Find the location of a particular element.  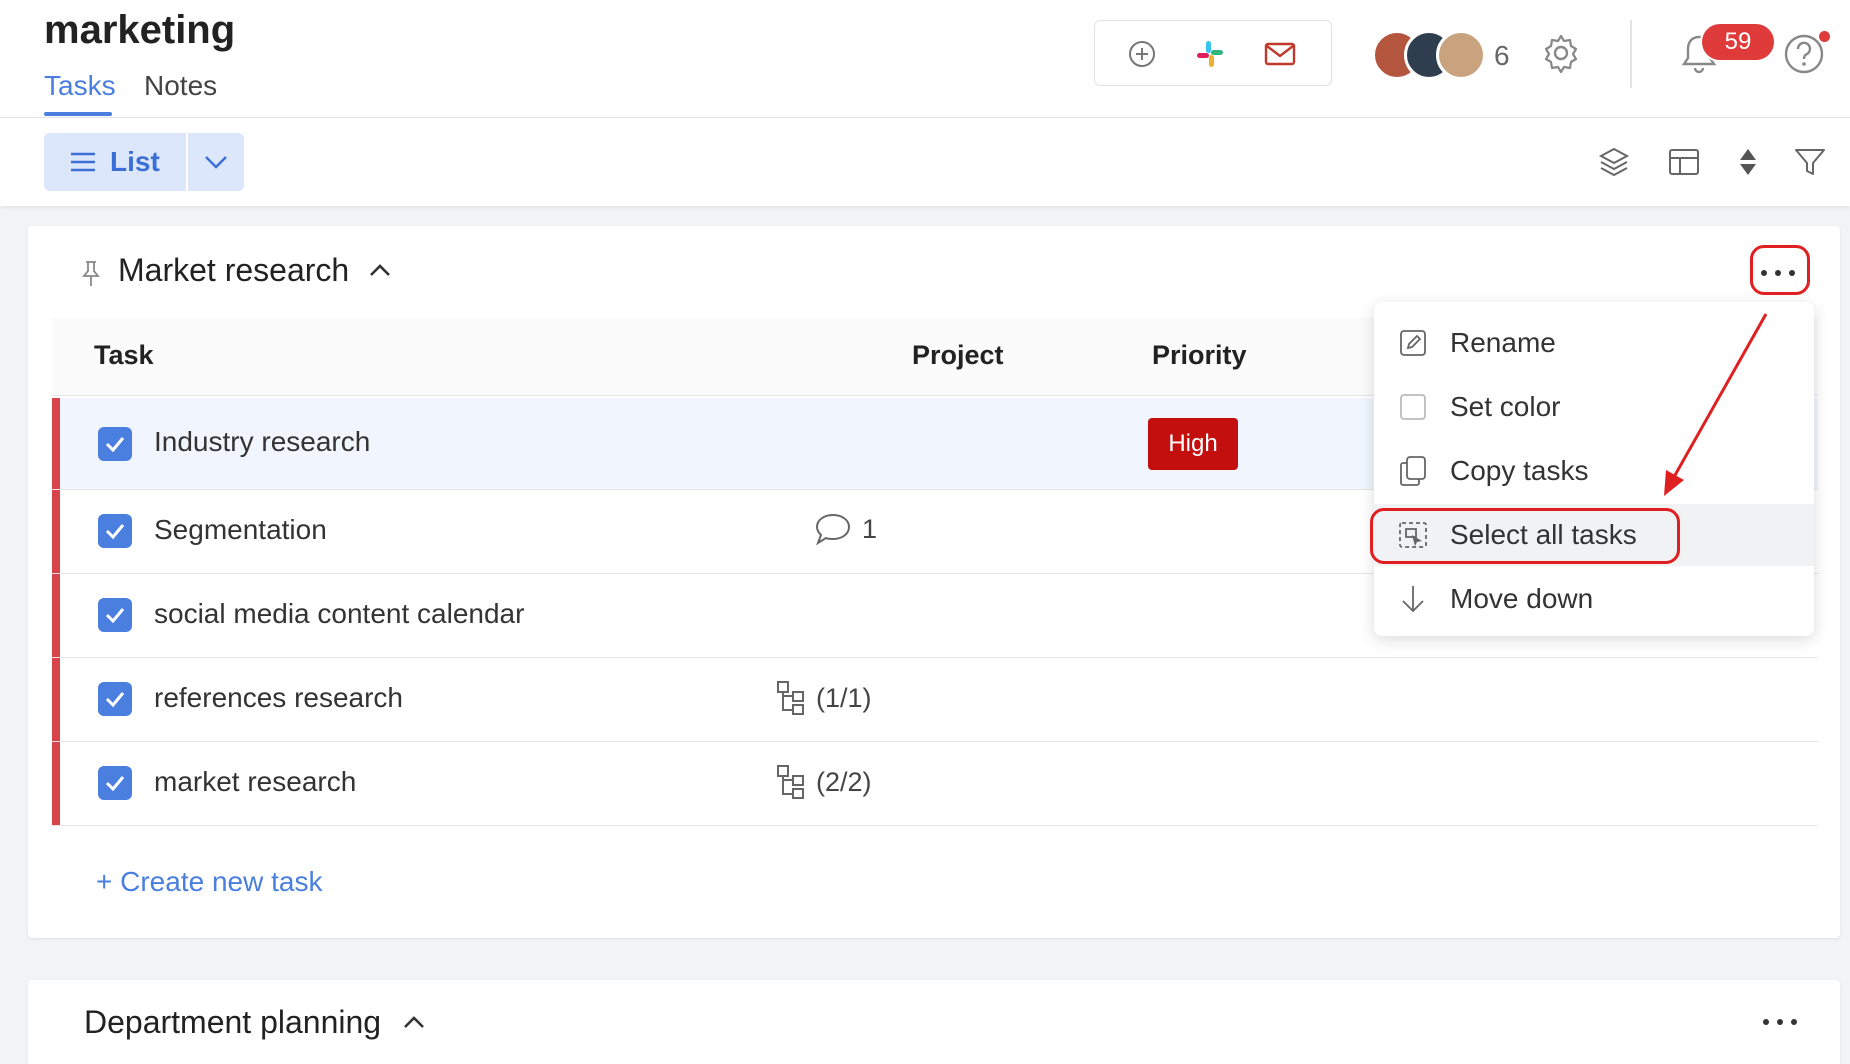

task-name: market research is located at coordinates (255, 782).